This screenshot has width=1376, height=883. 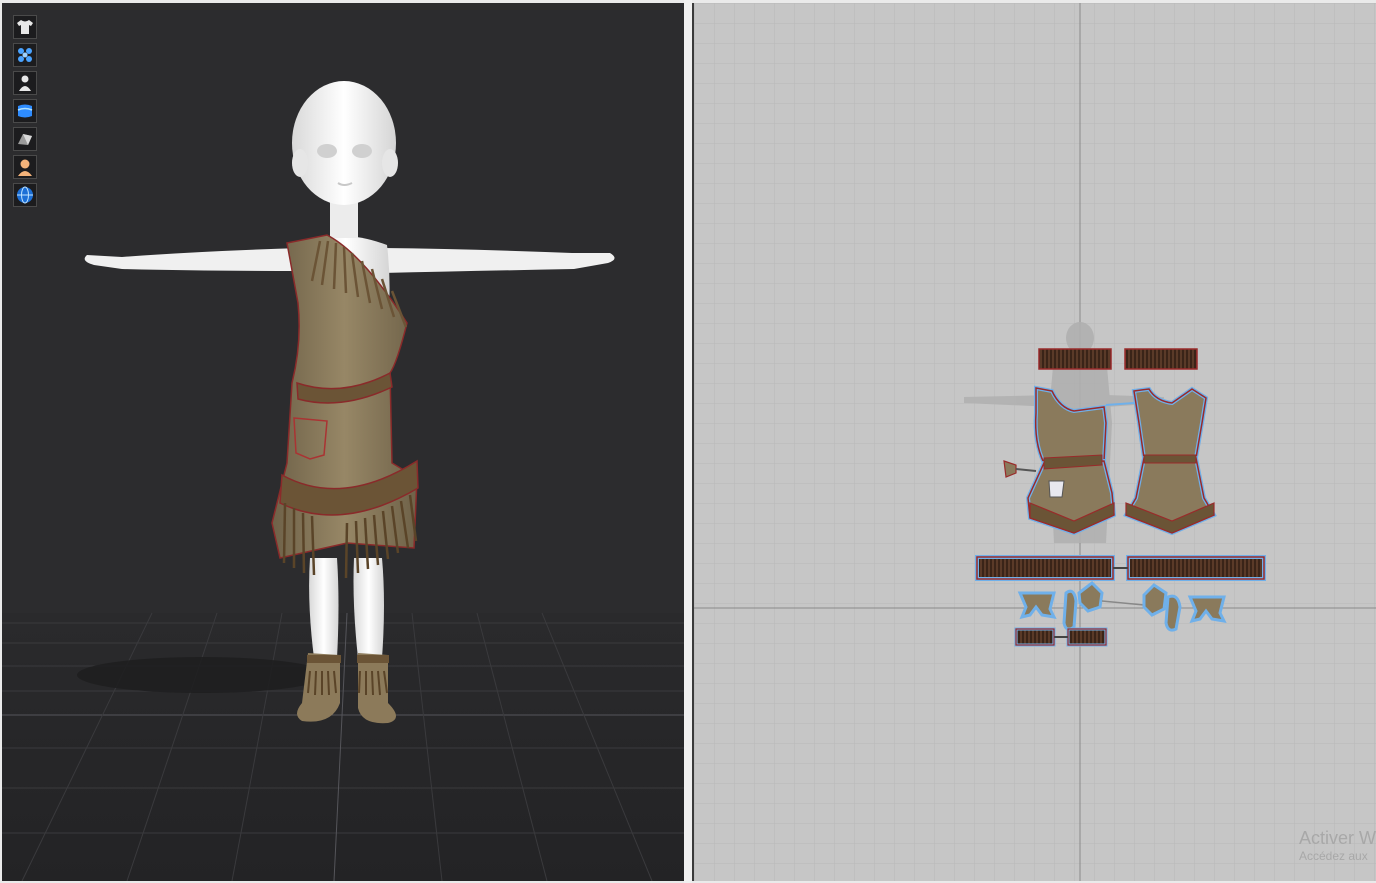 I want to click on avatar-head, so click(x=345, y=143).